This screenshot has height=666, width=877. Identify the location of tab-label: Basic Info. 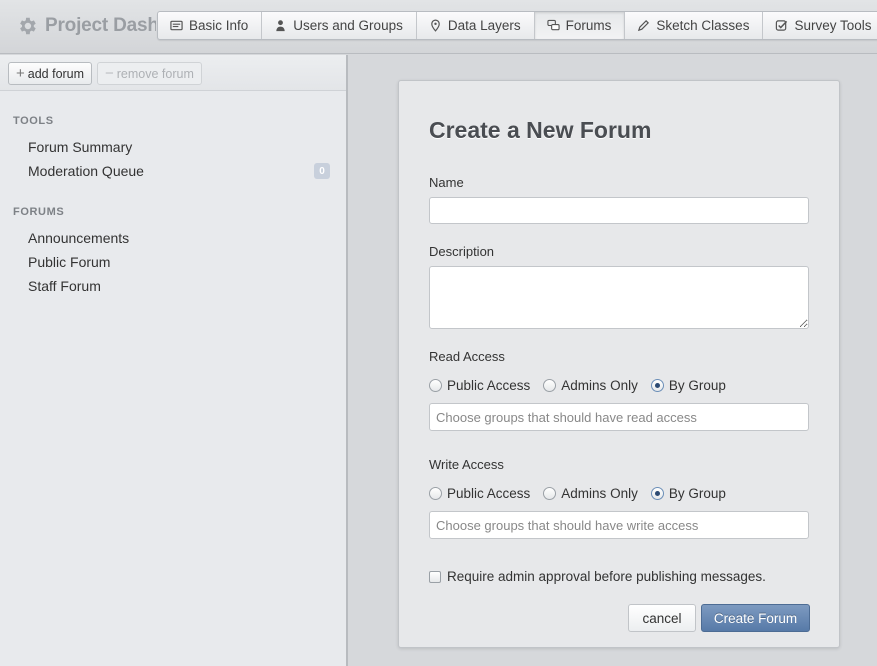
(219, 25).